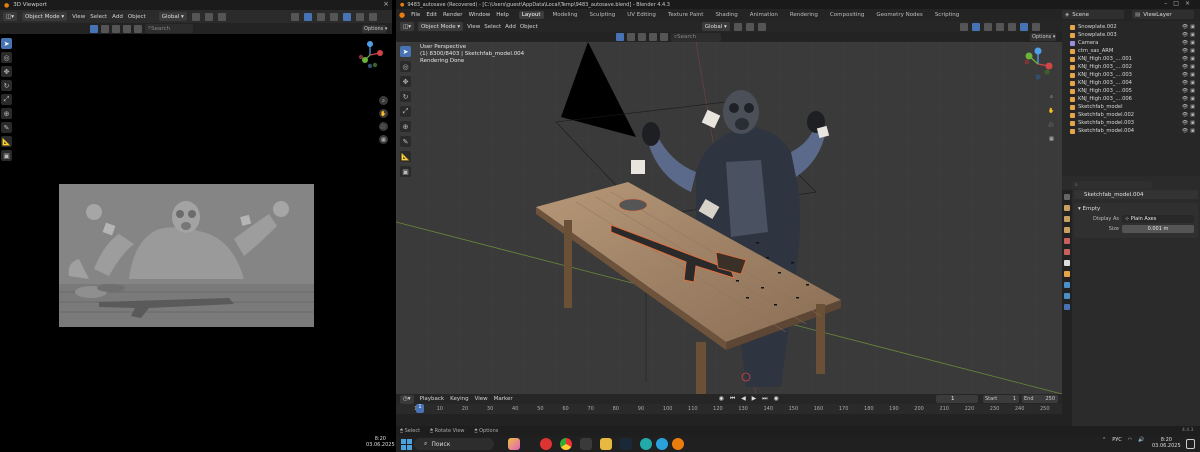 This screenshot has width=1200, height=452. I want to click on notification-icon, so click(1190, 444).